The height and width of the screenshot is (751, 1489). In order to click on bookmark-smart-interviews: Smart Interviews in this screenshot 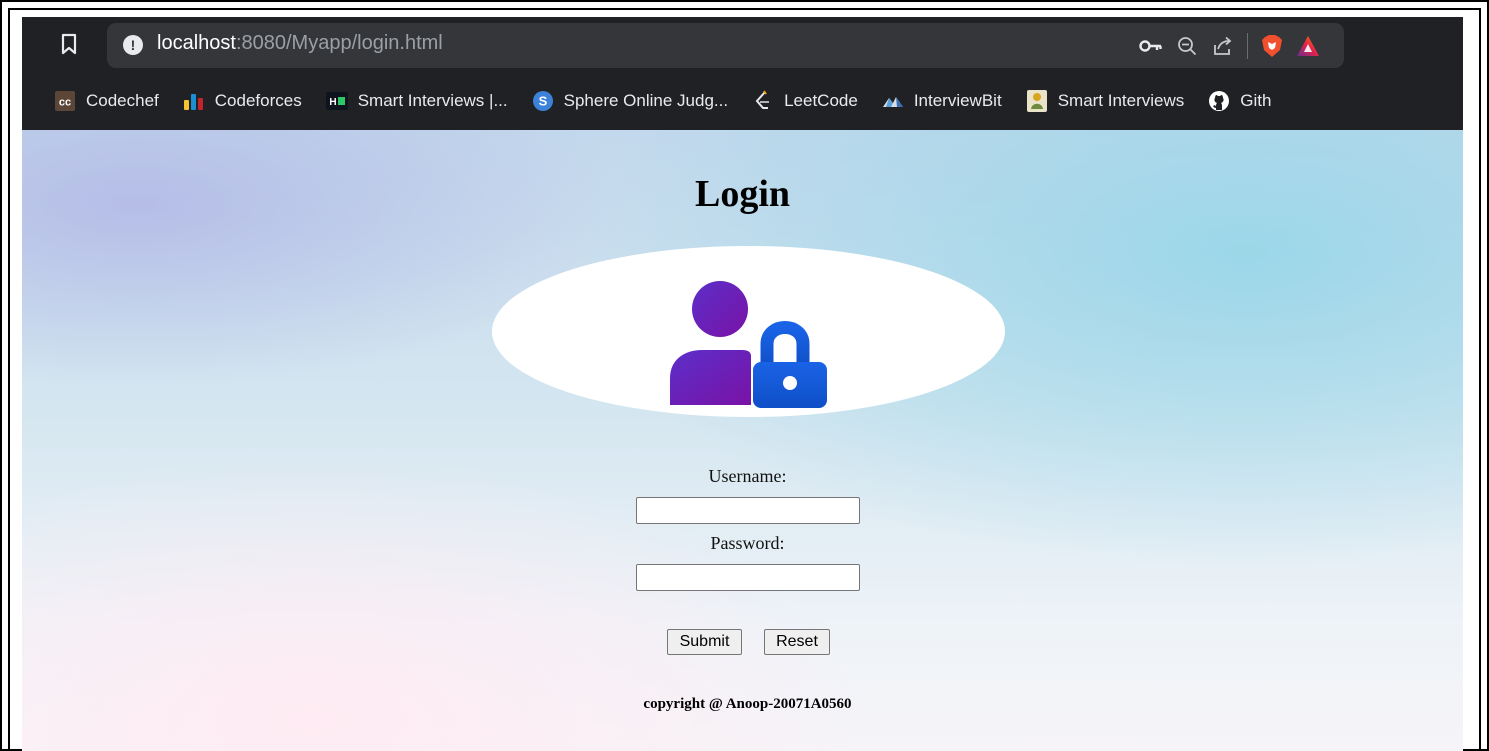, I will do `click(1105, 101)`.